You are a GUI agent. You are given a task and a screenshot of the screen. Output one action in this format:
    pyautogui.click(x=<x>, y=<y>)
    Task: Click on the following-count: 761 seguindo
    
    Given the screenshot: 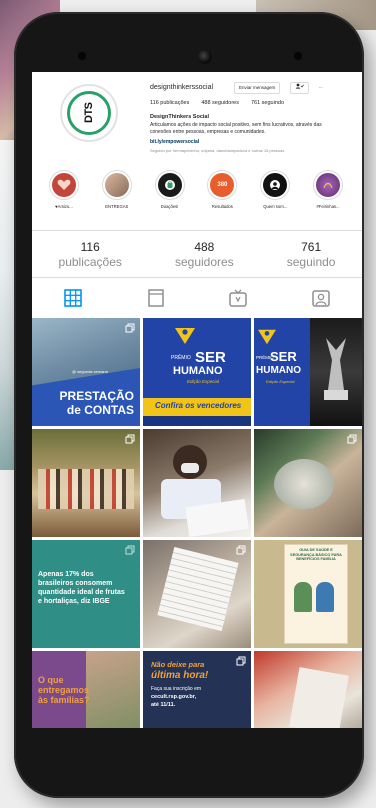 What is the action you would take?
    pyautogui.click(x=311, y=254)
    